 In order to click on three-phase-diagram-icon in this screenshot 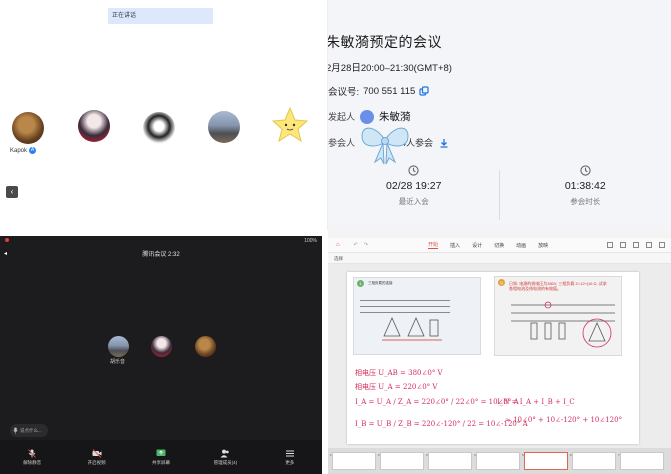, I will do `click(563, 324)`.